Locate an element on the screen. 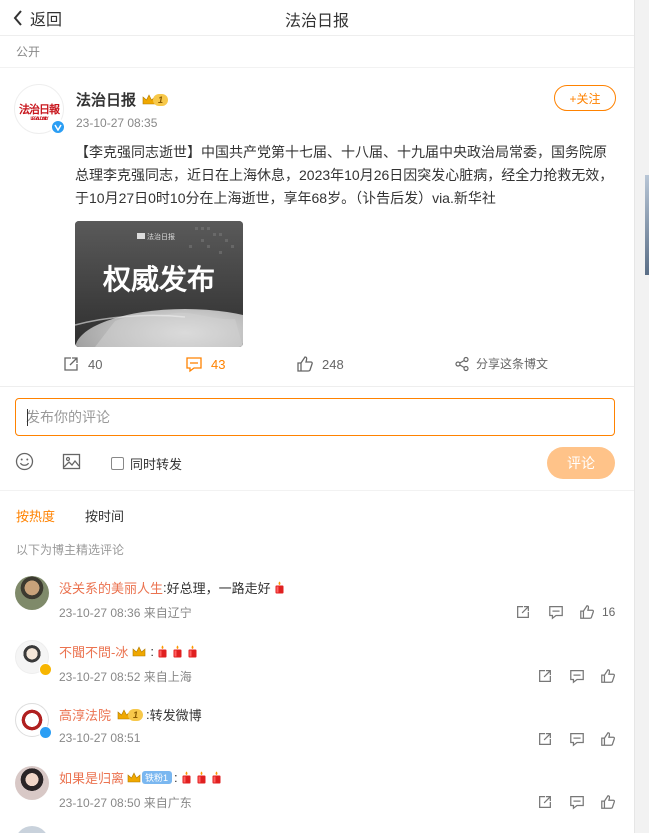 The width and height of the screenshot is (649, 833). share-button: 分享这条博文 is located at coordinates (501, 363).